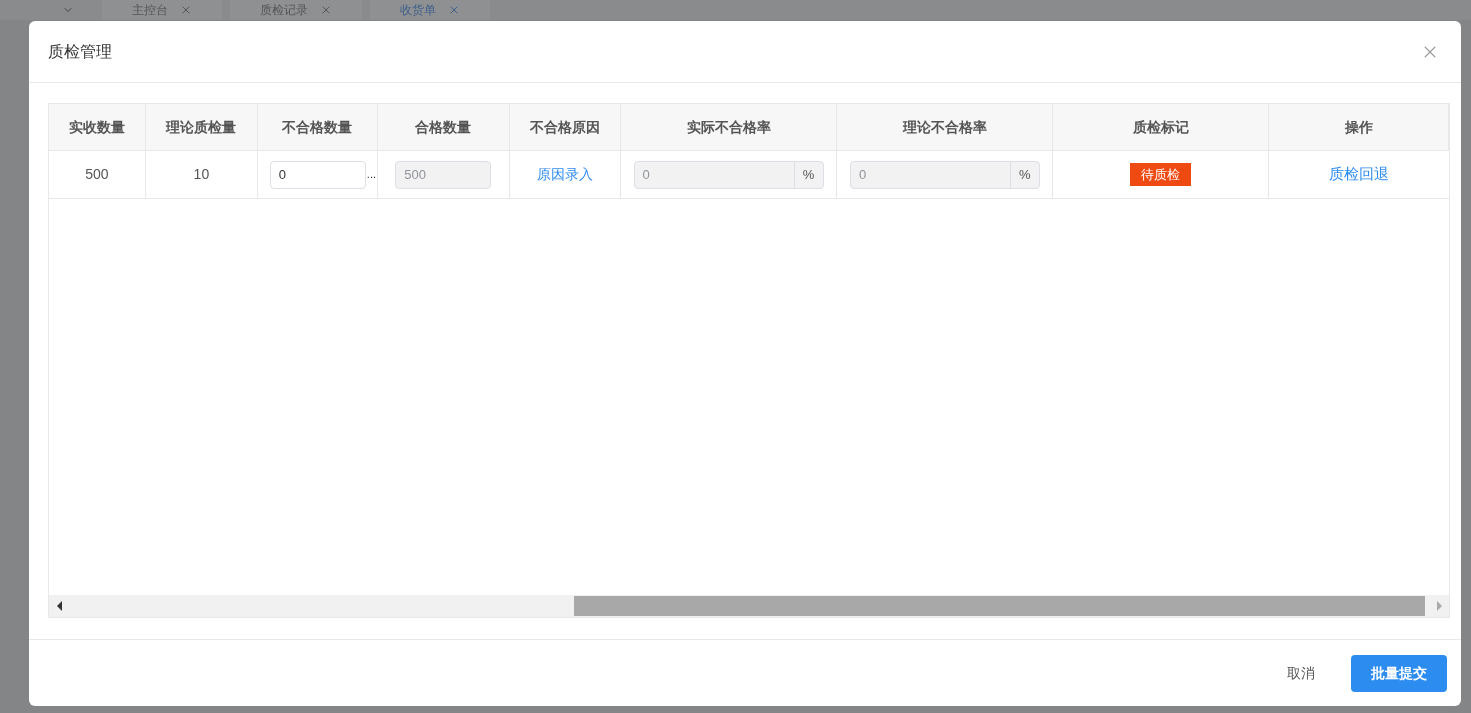 The width and height of the screenshot is (1471, 713). I want to click on rollback-link: 质检回退, so click(1359, 174).